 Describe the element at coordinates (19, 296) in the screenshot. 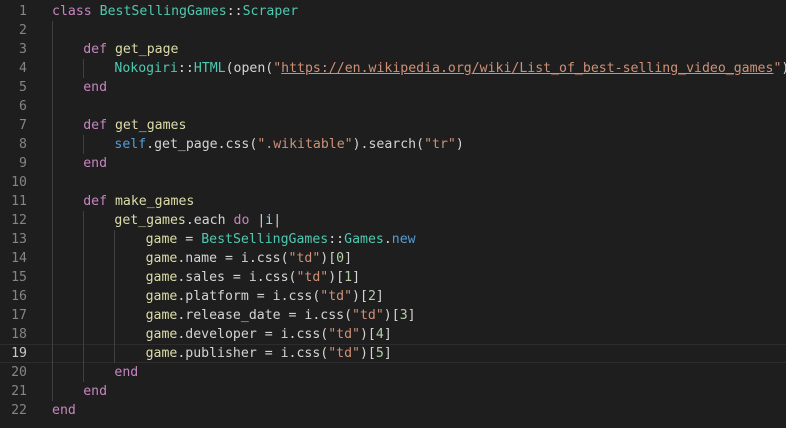

I see `line-number: 16` at that location.